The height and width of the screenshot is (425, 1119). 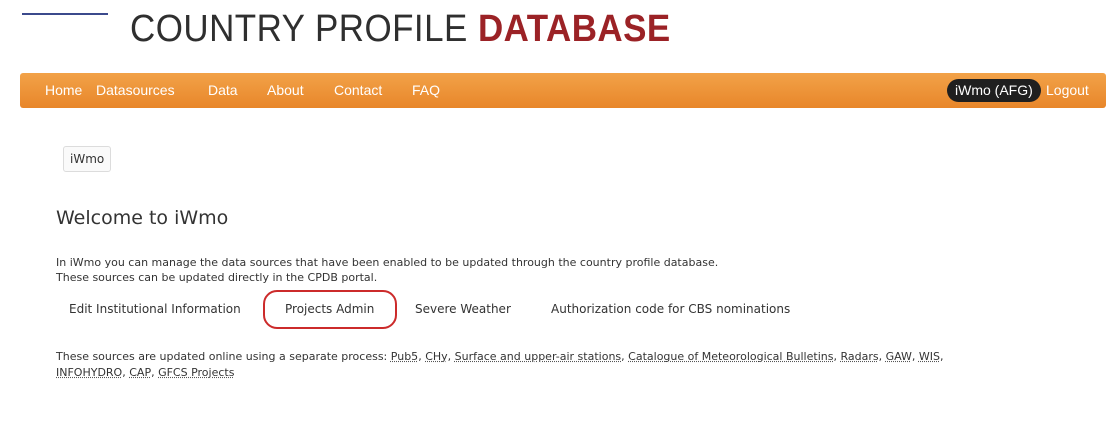 What do you see at coordinates (304, 29) in the screenshot?
I see `logo-text-country-profile: COUNTRY PROFILE` at bounding box center [304, 29].